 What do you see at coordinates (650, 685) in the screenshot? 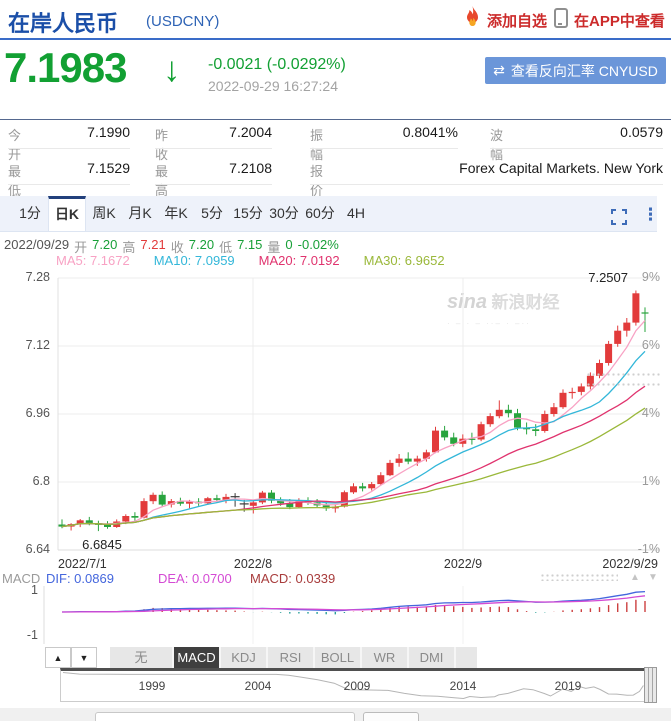
I see `navigator-drag-handle` at bounding box center [650, 685].